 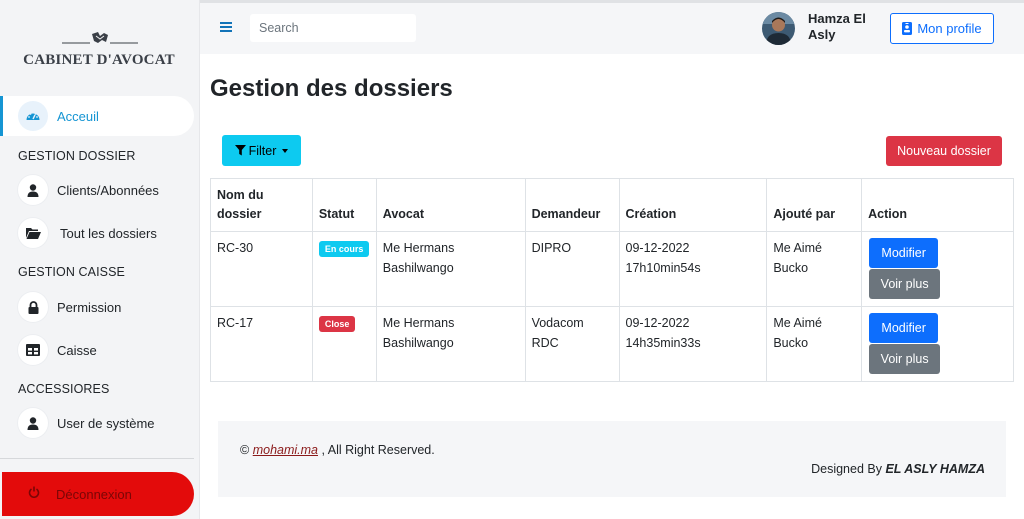 I want to click on user-name: Hamza El Asly, so click(x=837, y=26).